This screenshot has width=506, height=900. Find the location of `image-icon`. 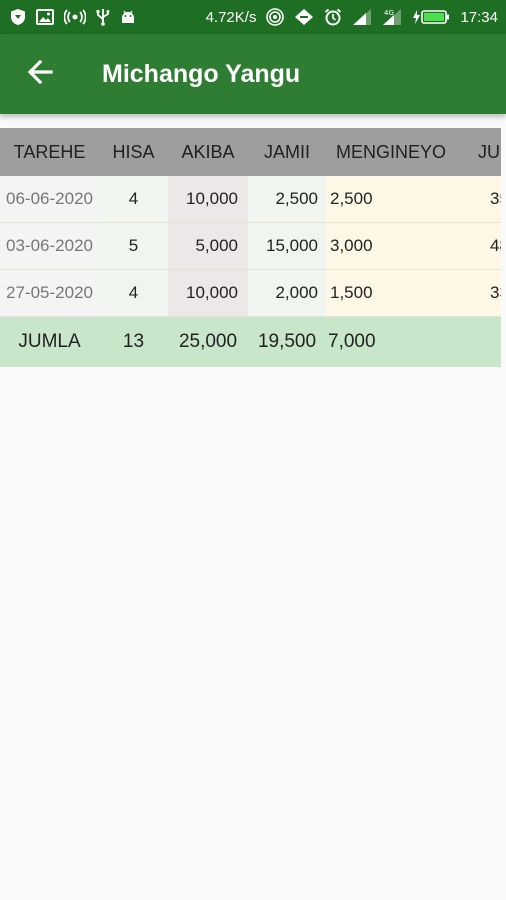

image-icon is located at coordinates (45, 17).